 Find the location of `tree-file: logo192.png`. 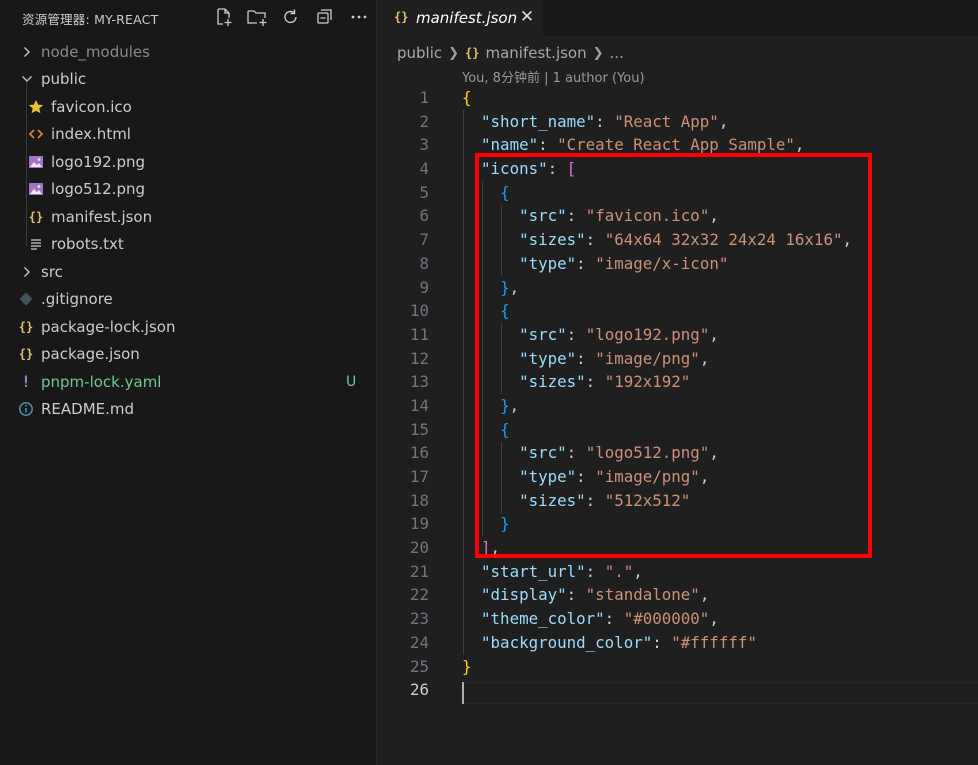

tree-file: logo192.png is located at coordinates (188, 162).